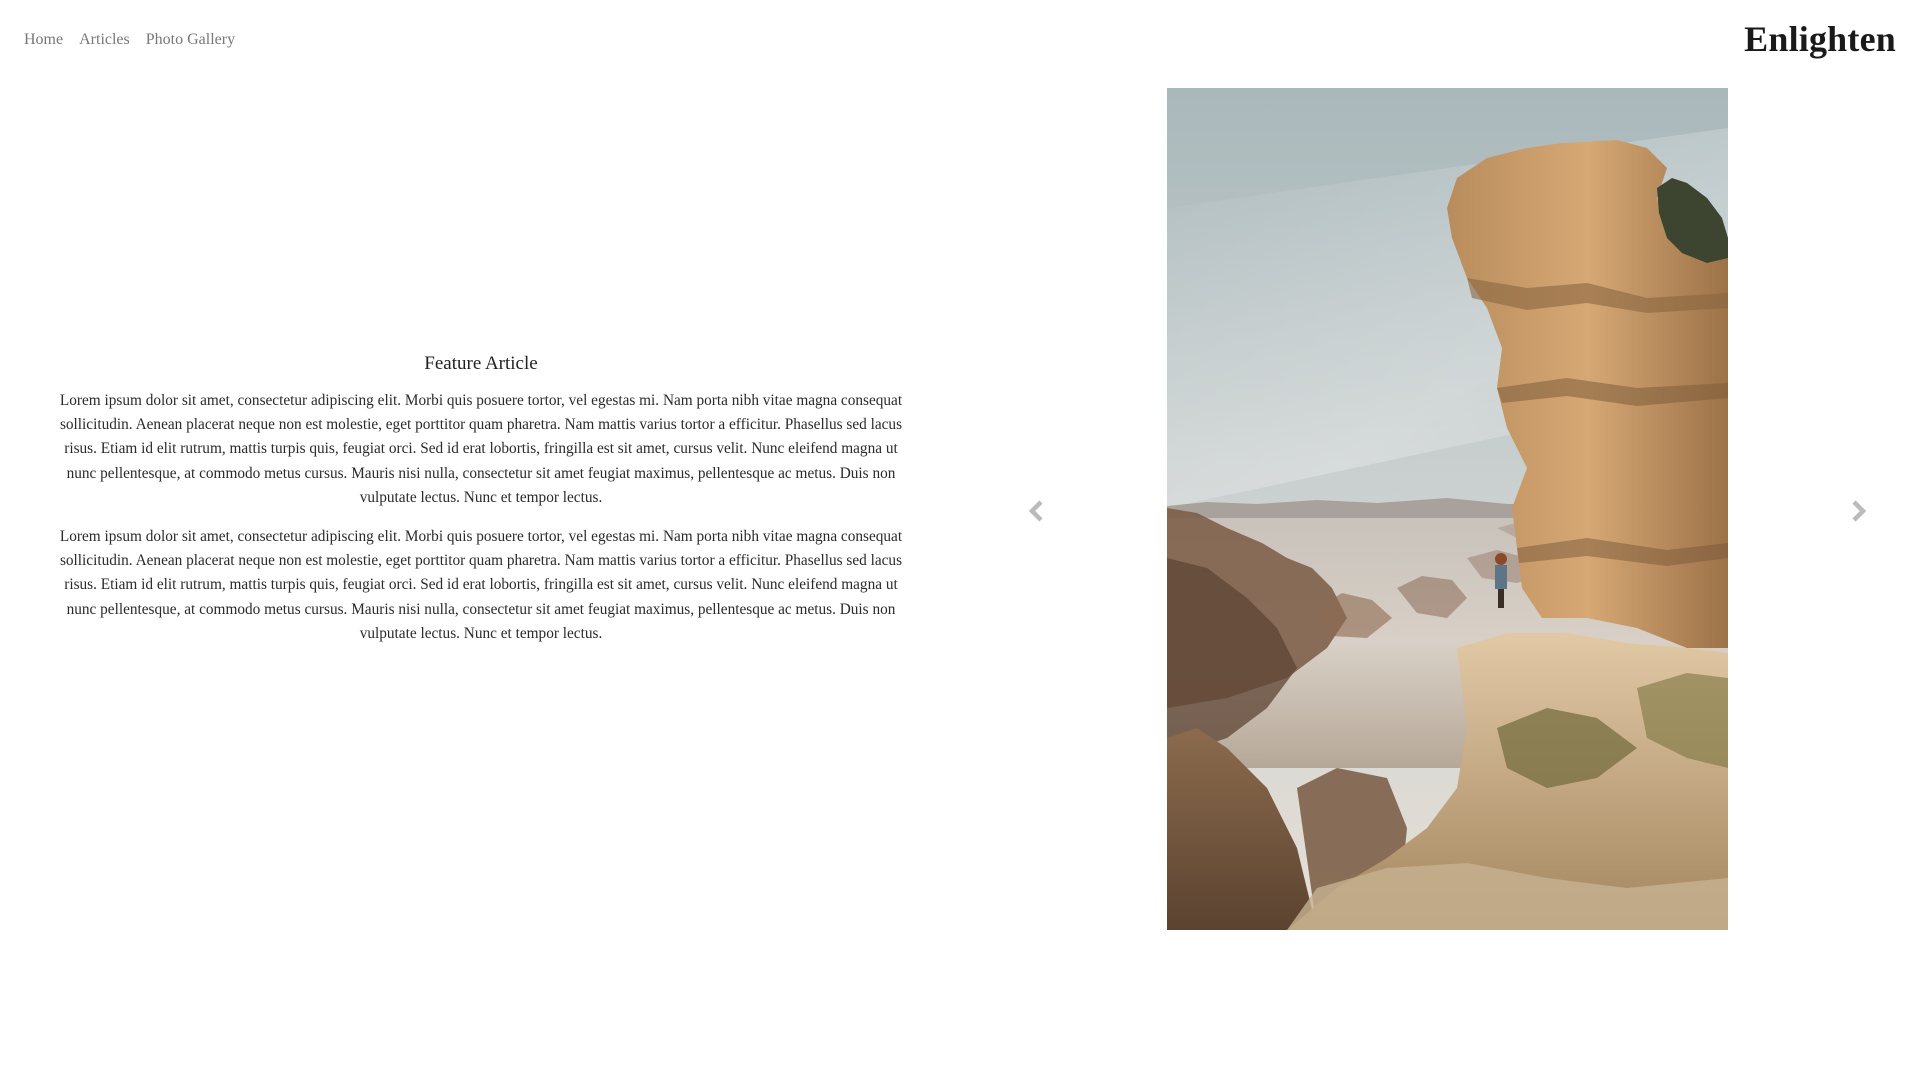 The height and width of the screenshot is (1080, 1920). Describe the element at coordinates (481, 363) in the screenshot. I see `article-title: Feature Article` at that location.